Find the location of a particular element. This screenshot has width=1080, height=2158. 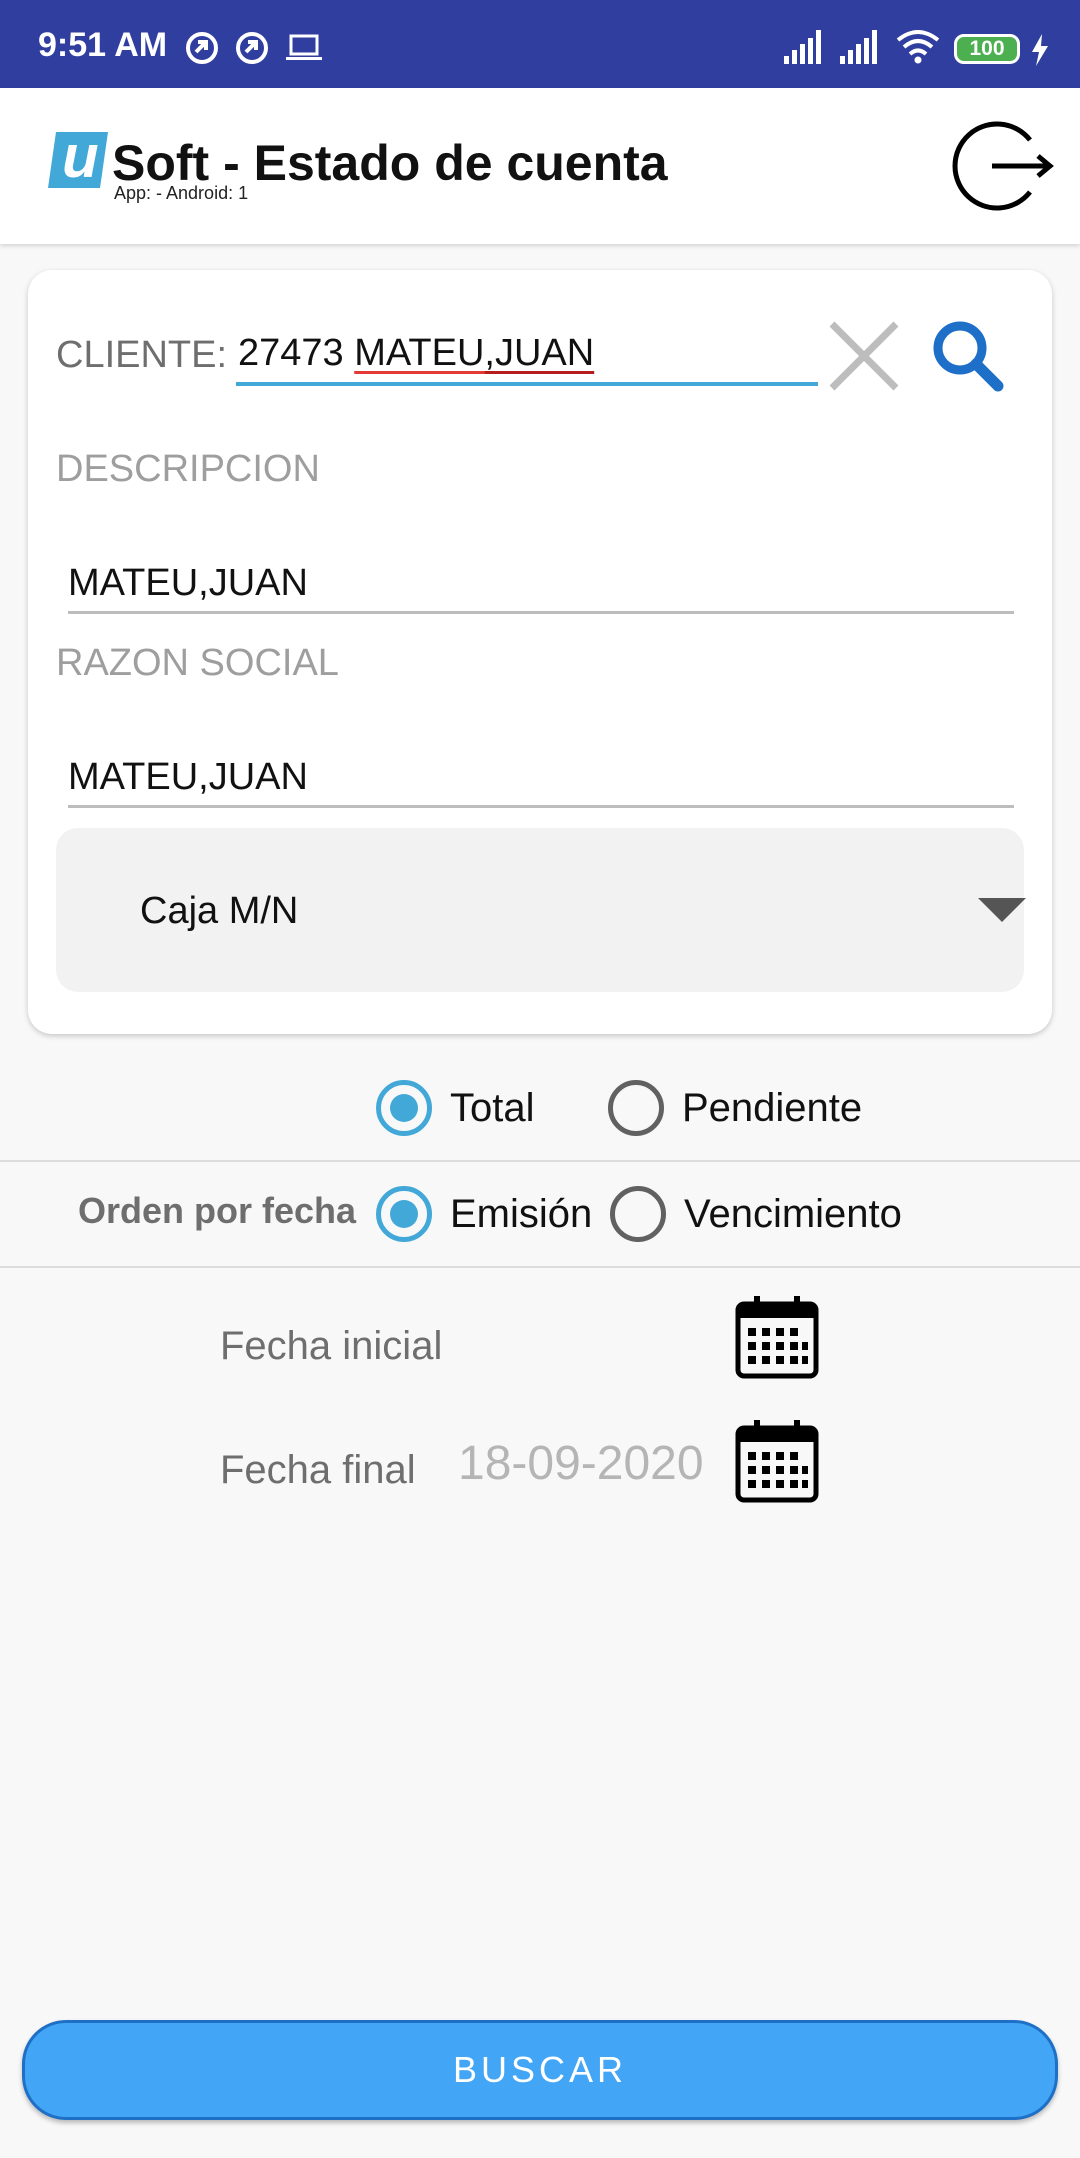

battery-level: 100 is located at coordinates (987, 48).